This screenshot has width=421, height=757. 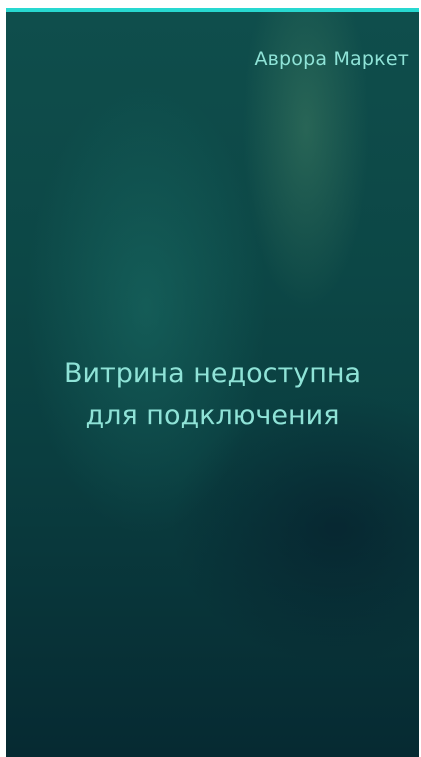 I want to click on top-accent-bar, so click(x=212, y=10).